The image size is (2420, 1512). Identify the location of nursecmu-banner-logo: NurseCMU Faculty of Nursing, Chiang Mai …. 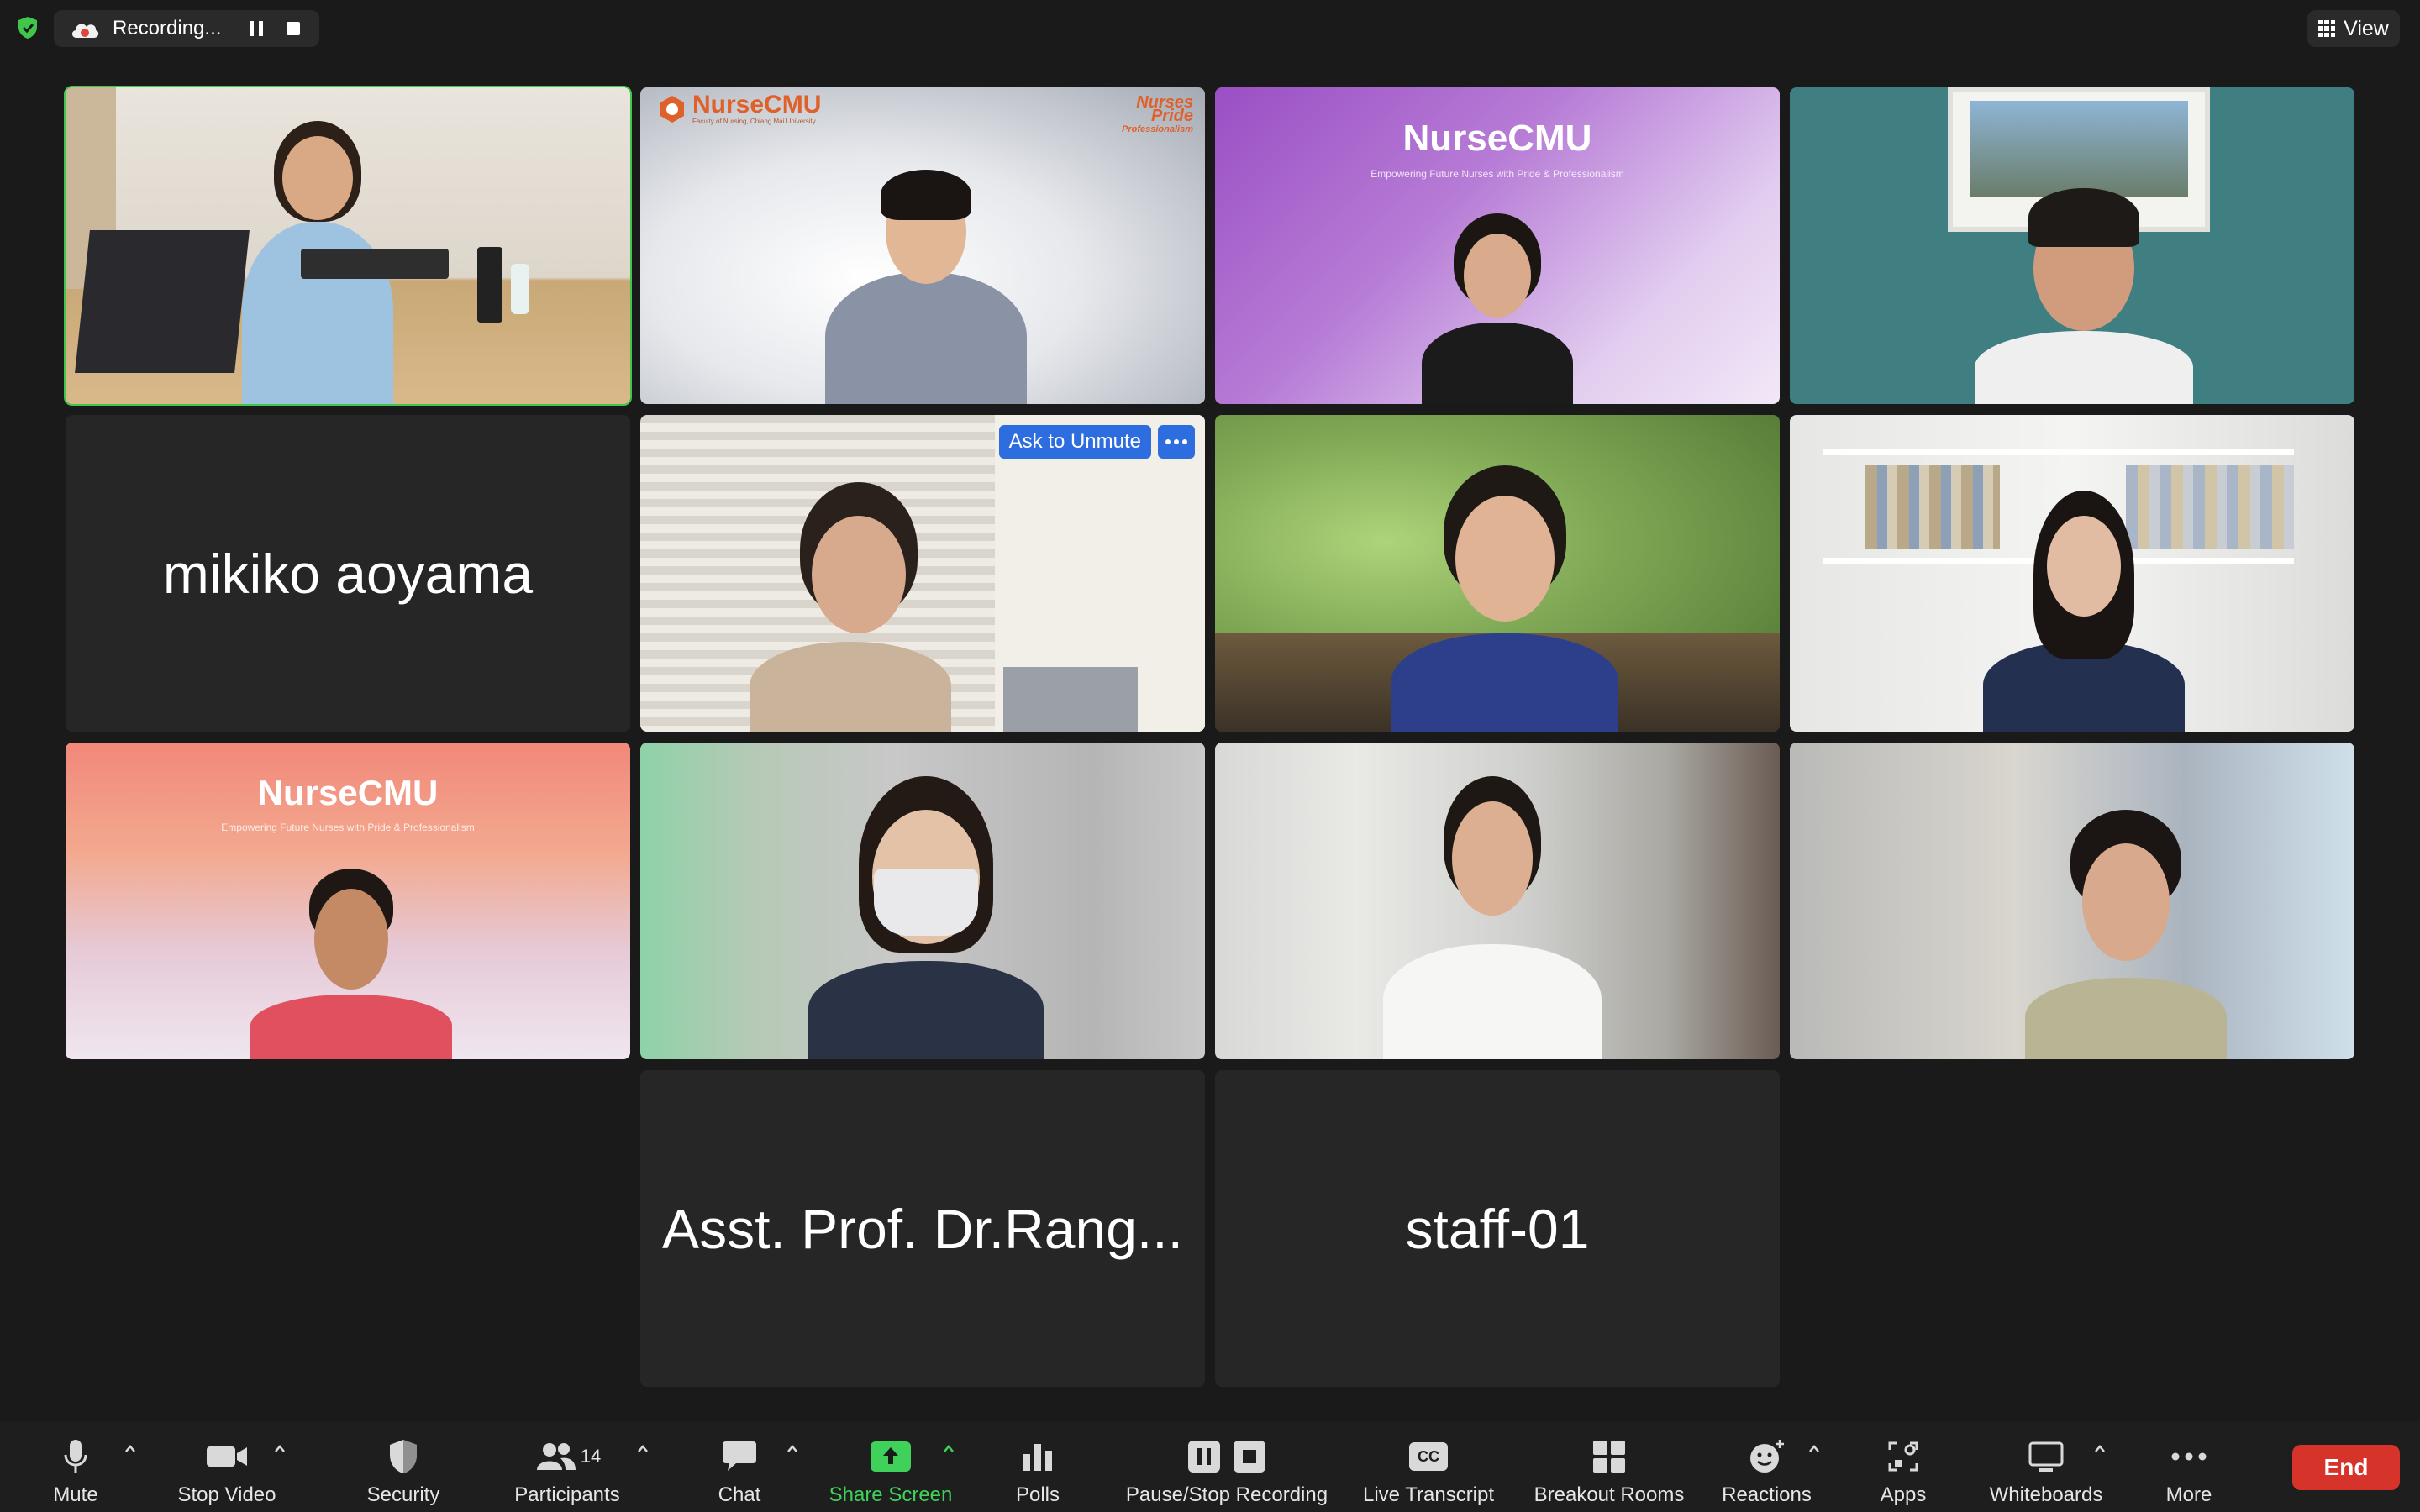
(739, 108).